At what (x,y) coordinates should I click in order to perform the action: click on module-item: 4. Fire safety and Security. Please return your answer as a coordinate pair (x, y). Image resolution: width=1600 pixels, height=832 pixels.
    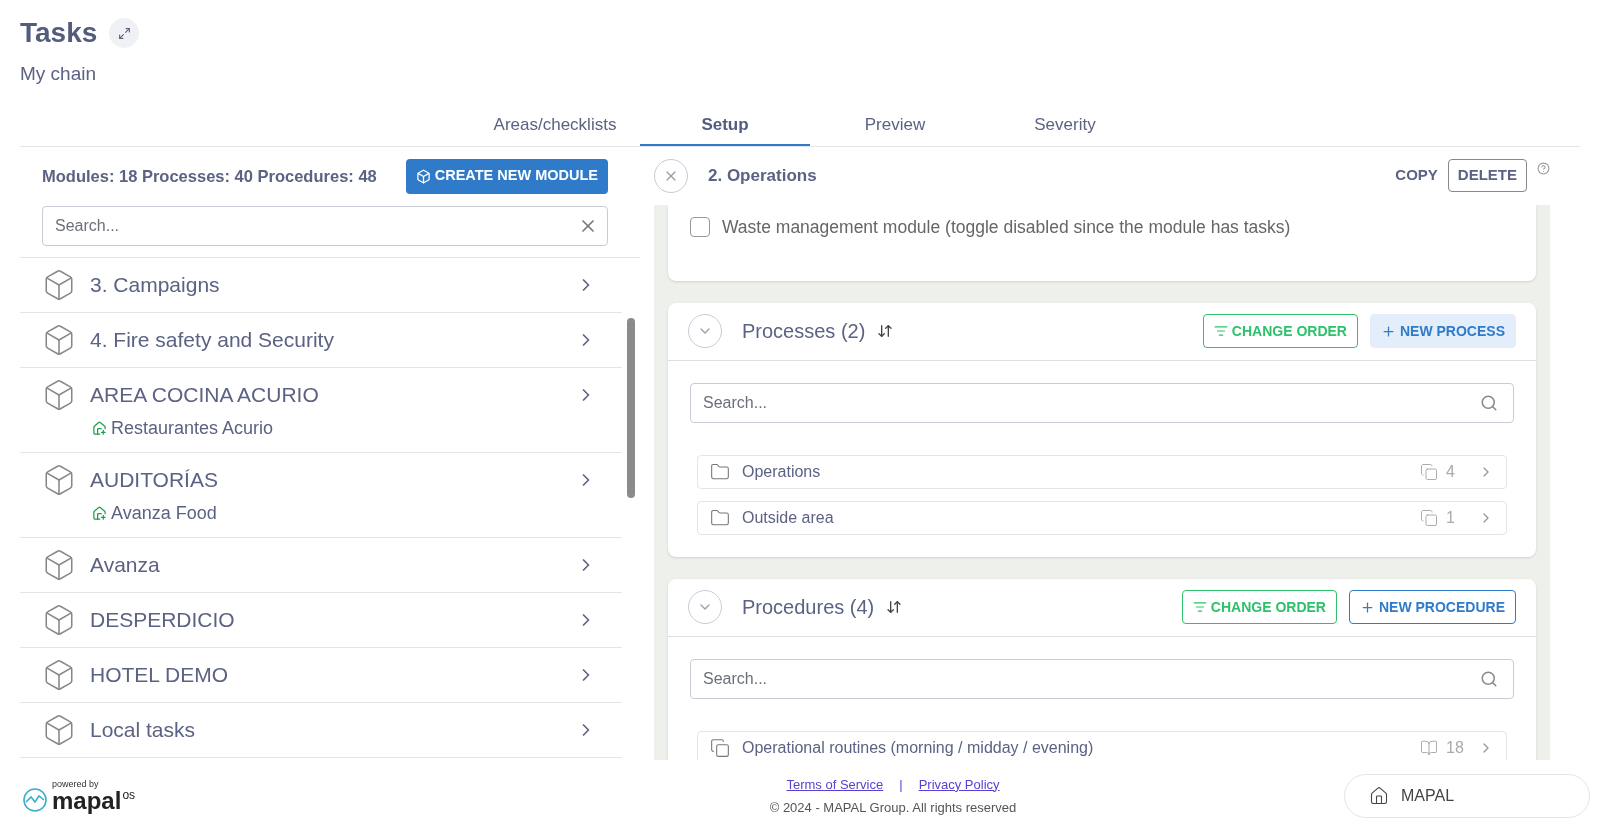
    Looking at the image, I should click on (321, 340).